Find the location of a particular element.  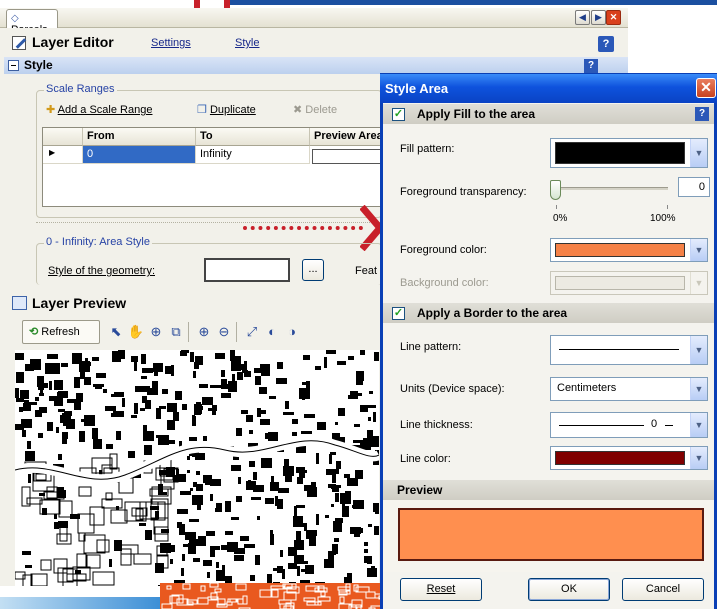

column-to: To is located at coordinates (253, 137).